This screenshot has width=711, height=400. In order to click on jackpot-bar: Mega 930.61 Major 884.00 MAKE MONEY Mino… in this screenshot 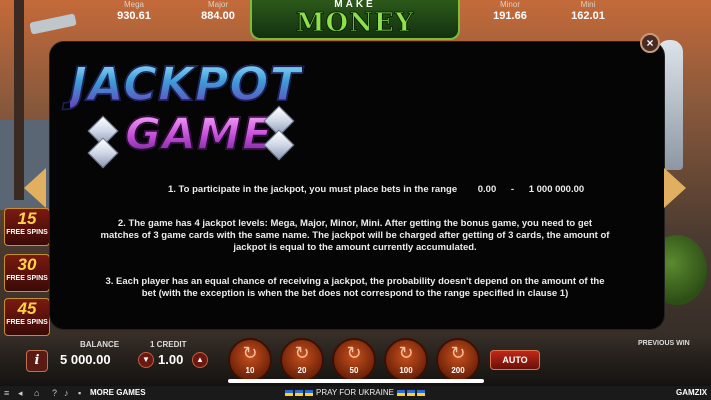, I will do `click(355, 20)`.